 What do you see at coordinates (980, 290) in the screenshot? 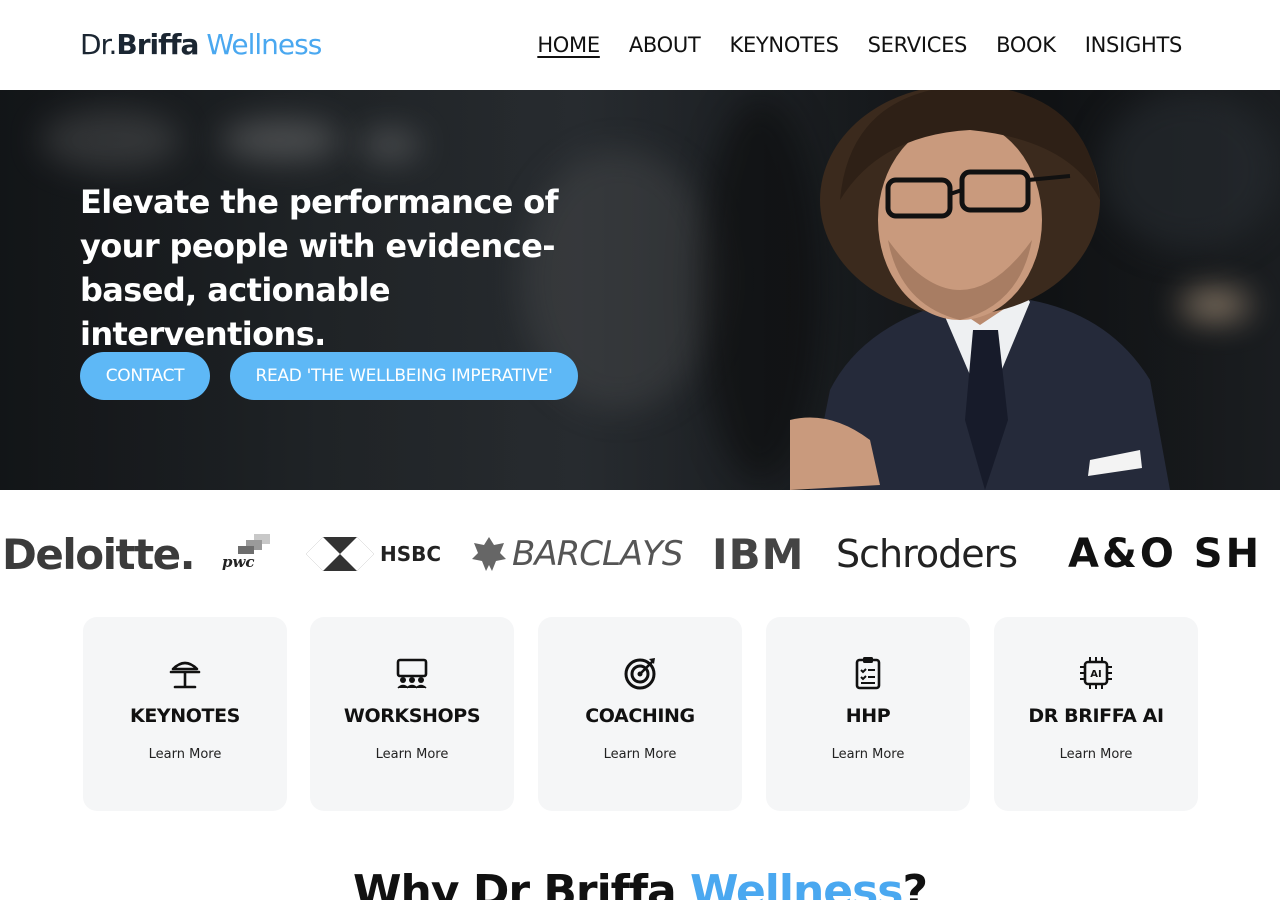
I see `speaker-portrait` at bounding box center [980, 290].